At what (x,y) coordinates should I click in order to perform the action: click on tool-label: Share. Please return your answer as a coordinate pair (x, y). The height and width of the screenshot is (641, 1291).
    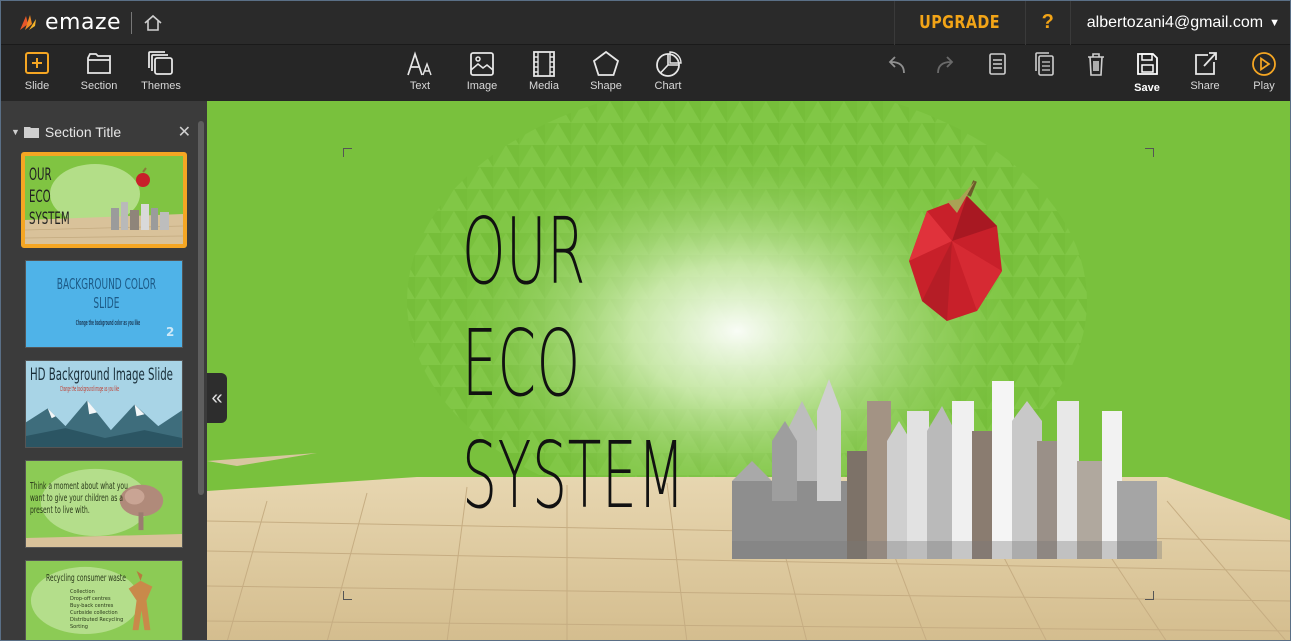
    Looking at the image, I should click on (1205, 86).